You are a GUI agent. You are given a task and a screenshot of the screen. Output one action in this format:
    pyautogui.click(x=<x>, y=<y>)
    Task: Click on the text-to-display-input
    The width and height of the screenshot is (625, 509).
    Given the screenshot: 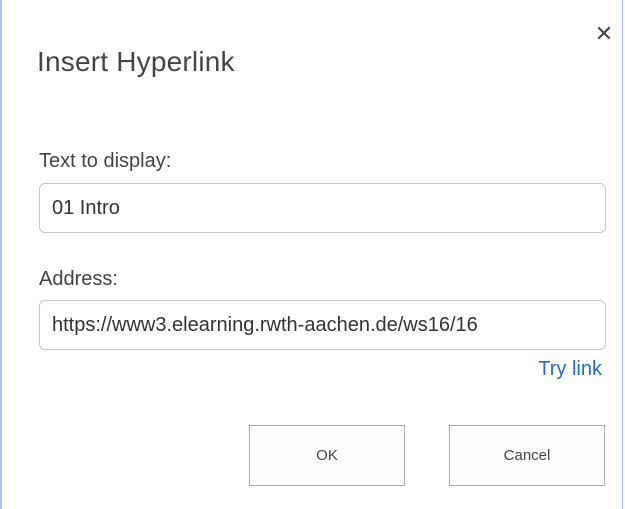 What is the action you would take?
    pyautogui.click(x=322, y=208)
    